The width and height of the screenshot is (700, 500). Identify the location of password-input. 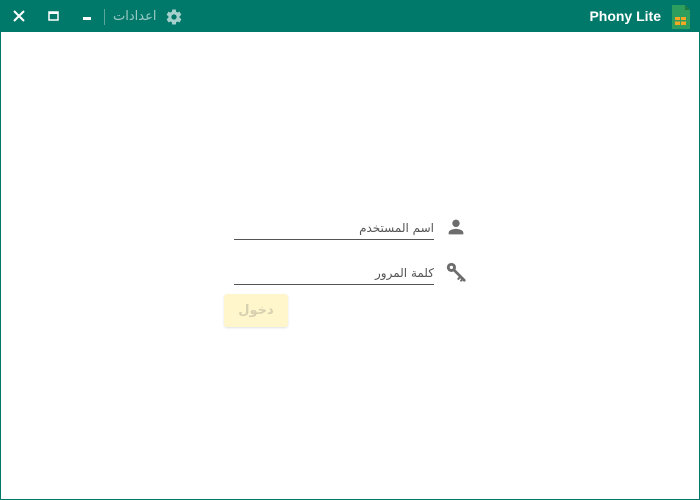
(334, 273).